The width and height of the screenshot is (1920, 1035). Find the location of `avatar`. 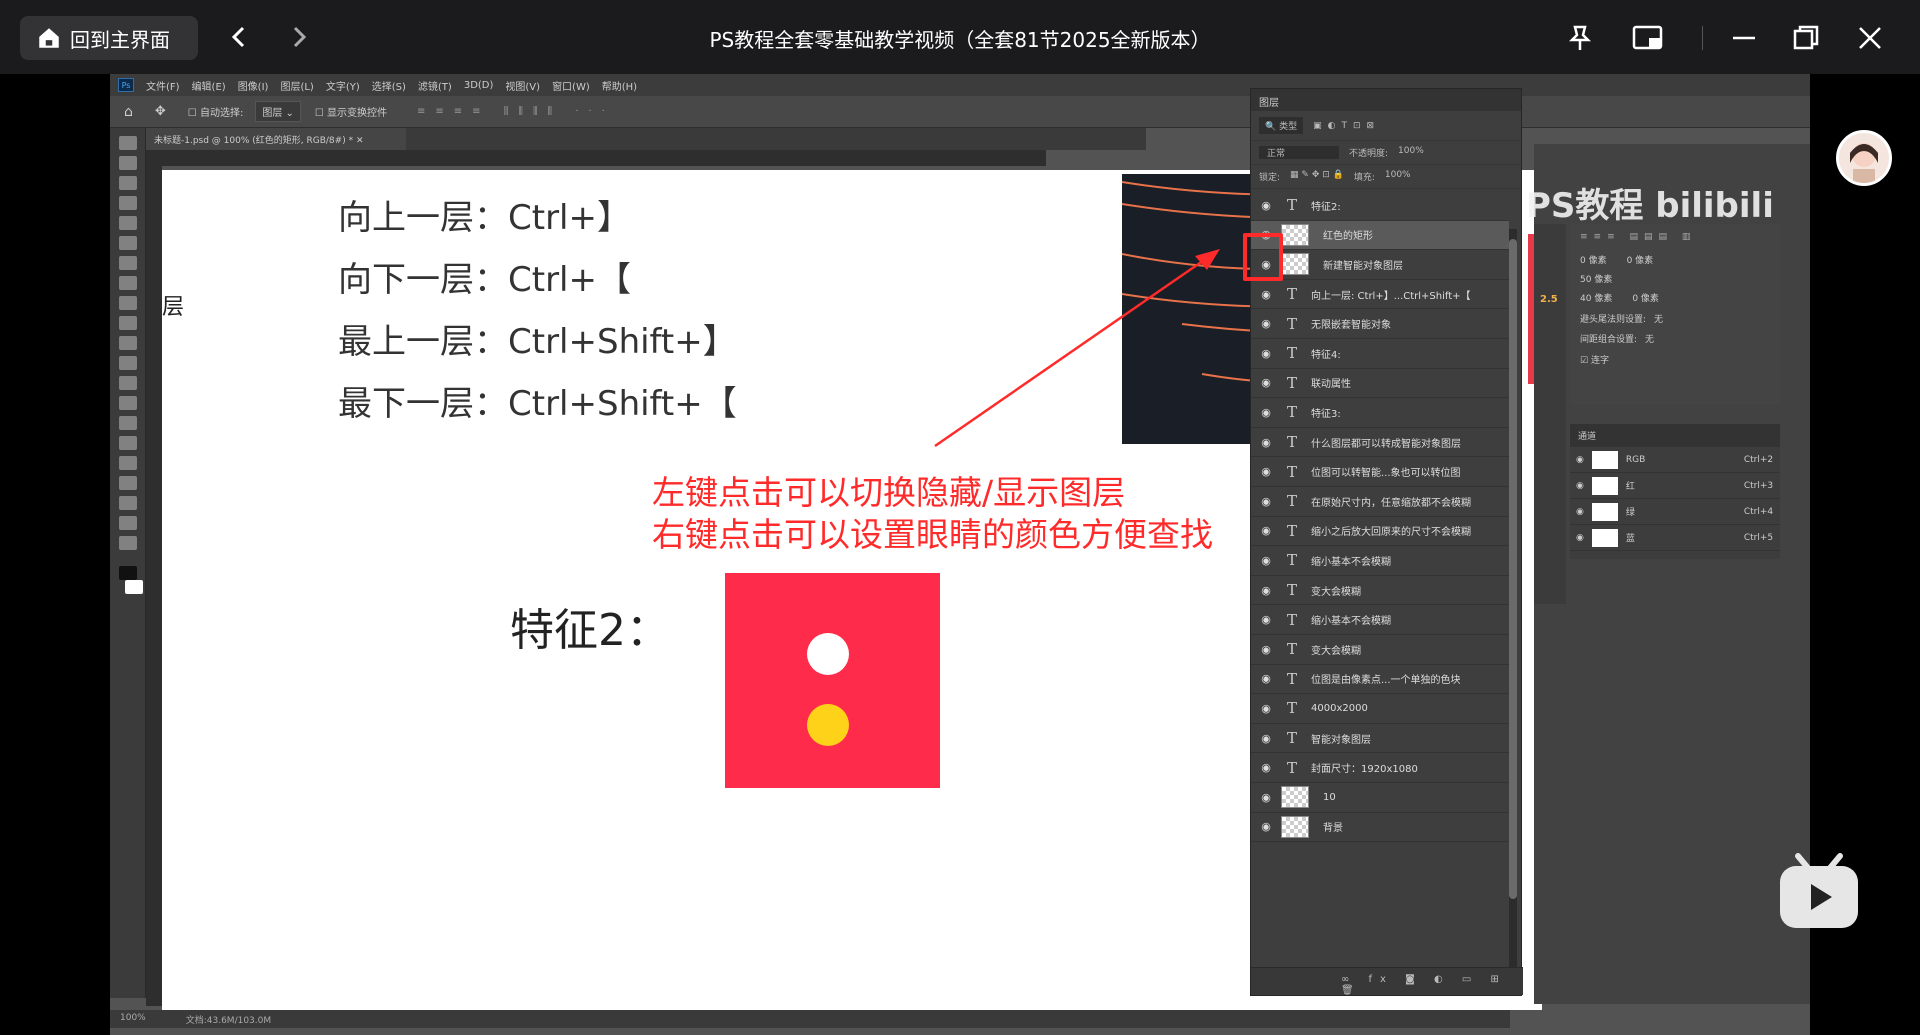

avatar is located at coordinates (1864, 158).